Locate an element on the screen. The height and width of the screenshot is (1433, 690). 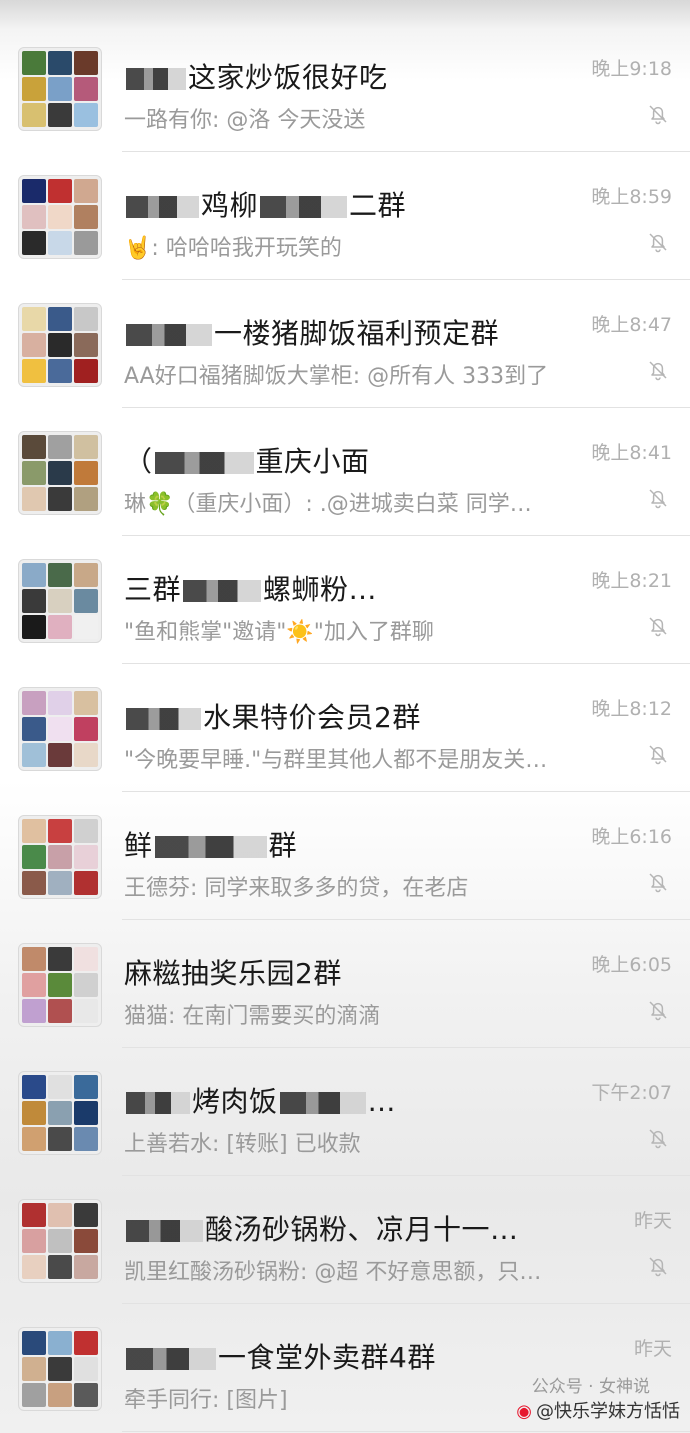
chat-row: 水果特价会员2群 "今晚要早睡."与群里其他人都不是朋友关… 晚上8:12 is located at coordinates (345, 728).